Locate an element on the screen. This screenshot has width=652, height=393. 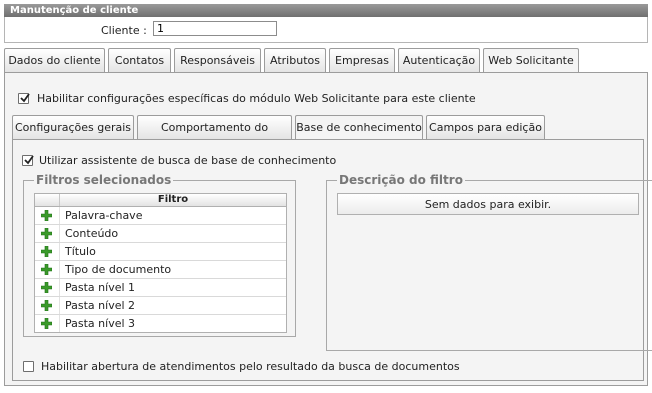
filters-grid-header: Filtro is located at coordinates (160, 200).